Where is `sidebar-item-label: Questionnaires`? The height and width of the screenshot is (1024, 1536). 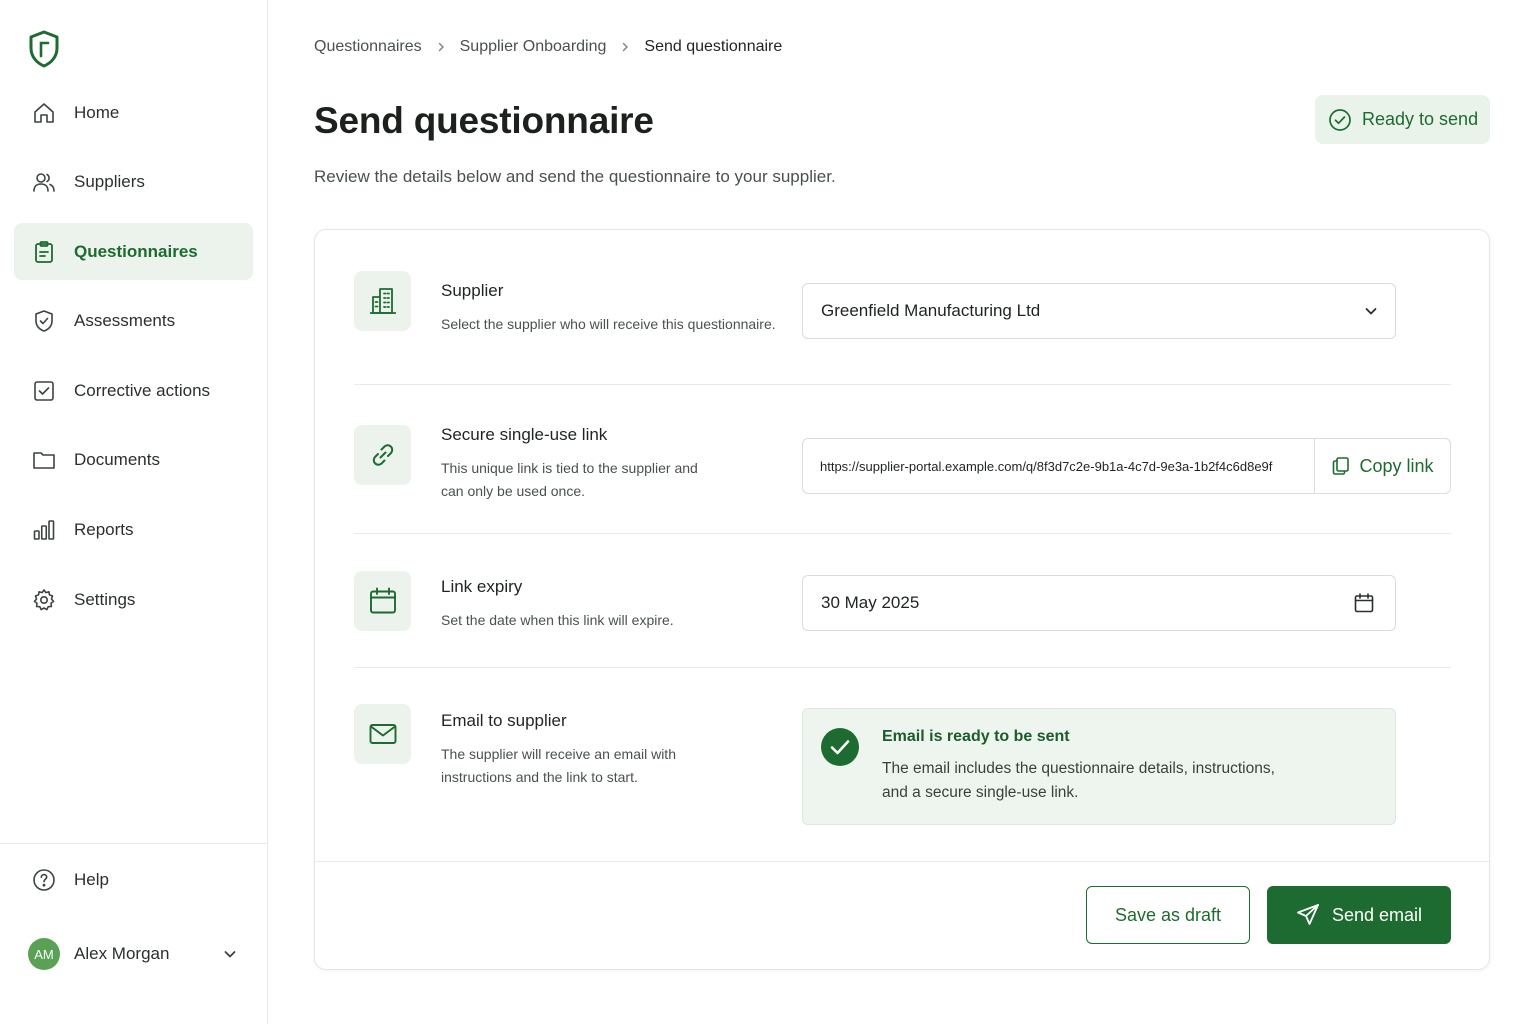
sidebar-item-label: Questionnaires is located at coordinates (136, 251).